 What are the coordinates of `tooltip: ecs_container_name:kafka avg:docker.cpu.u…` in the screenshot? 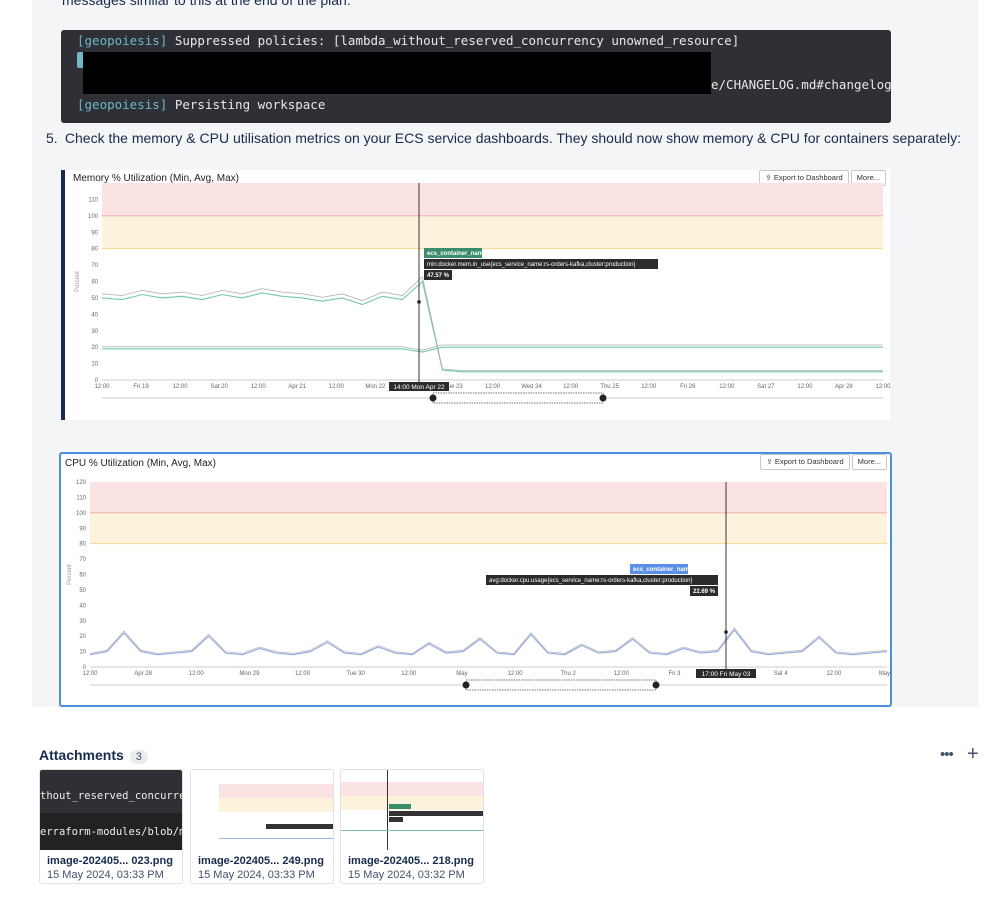 It's located at (602, 580).